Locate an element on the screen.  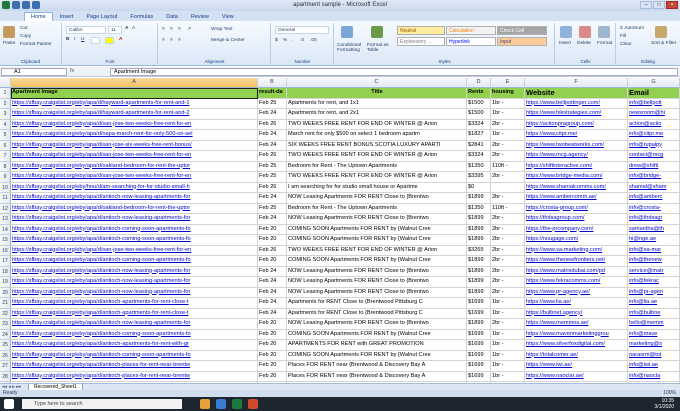
table-cell: https://www.ambercomm.ae/ is located at coordinates (576, 198).